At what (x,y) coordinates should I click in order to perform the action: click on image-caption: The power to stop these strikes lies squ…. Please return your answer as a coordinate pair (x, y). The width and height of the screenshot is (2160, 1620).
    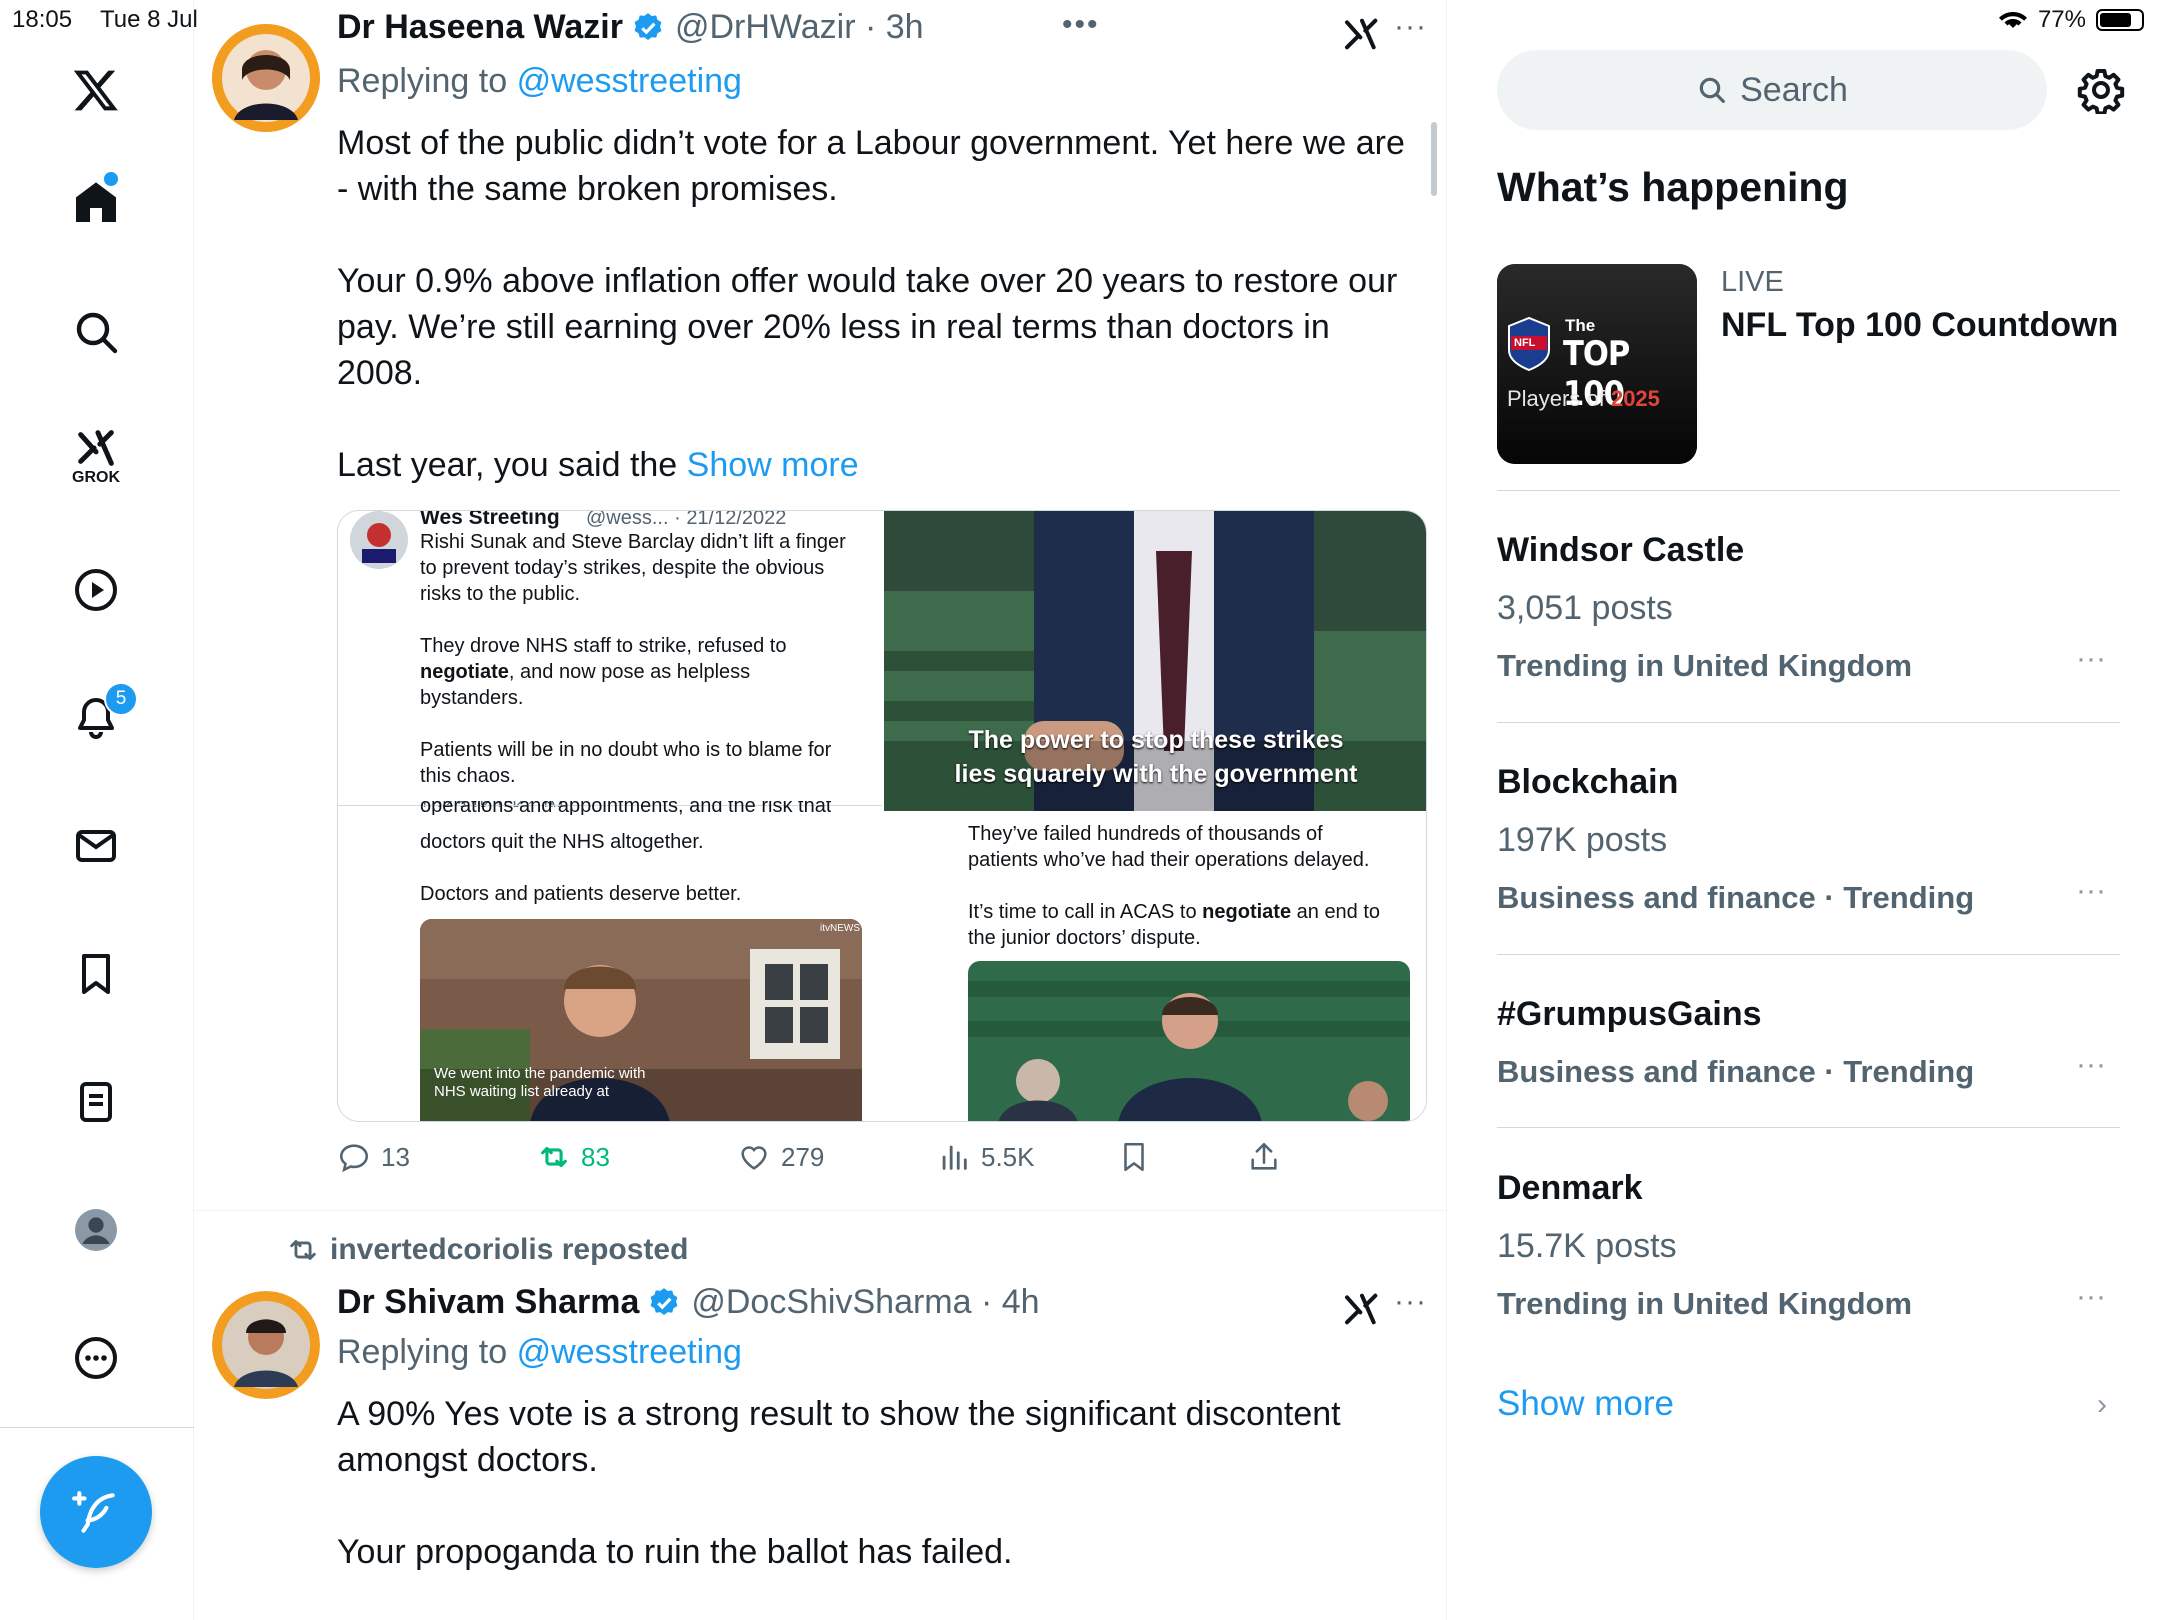
    Looking at the image, I should click on (1155, 757).